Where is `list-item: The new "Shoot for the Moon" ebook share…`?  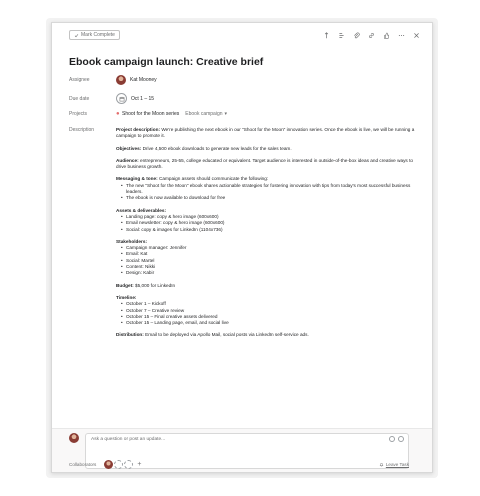
list-item: The new "Shoot for the Moon" ebook share… is located at coordinates (271, 189).